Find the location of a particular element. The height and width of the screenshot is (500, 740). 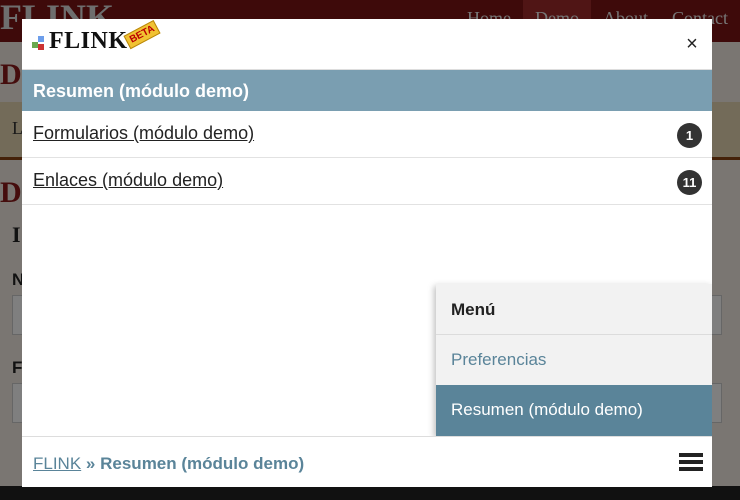

count-badge: 11 is located at coordinates (689, 182).